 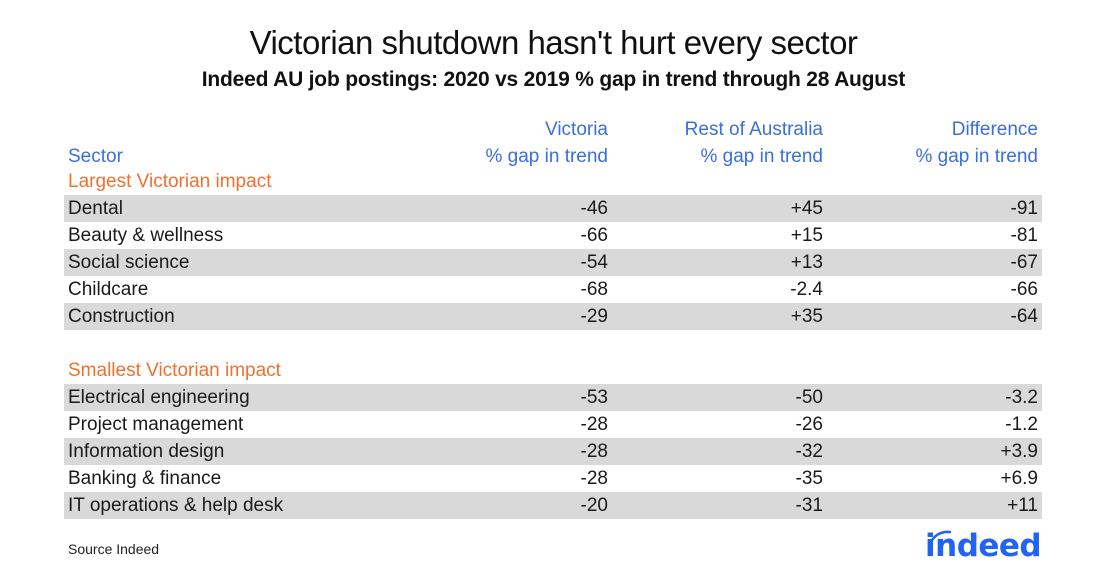 What do you see at coordinates (553, 451) in the screenshot?
I see `table-row: Information design -28 -32 +3.9` at bounding box center [553, 451].